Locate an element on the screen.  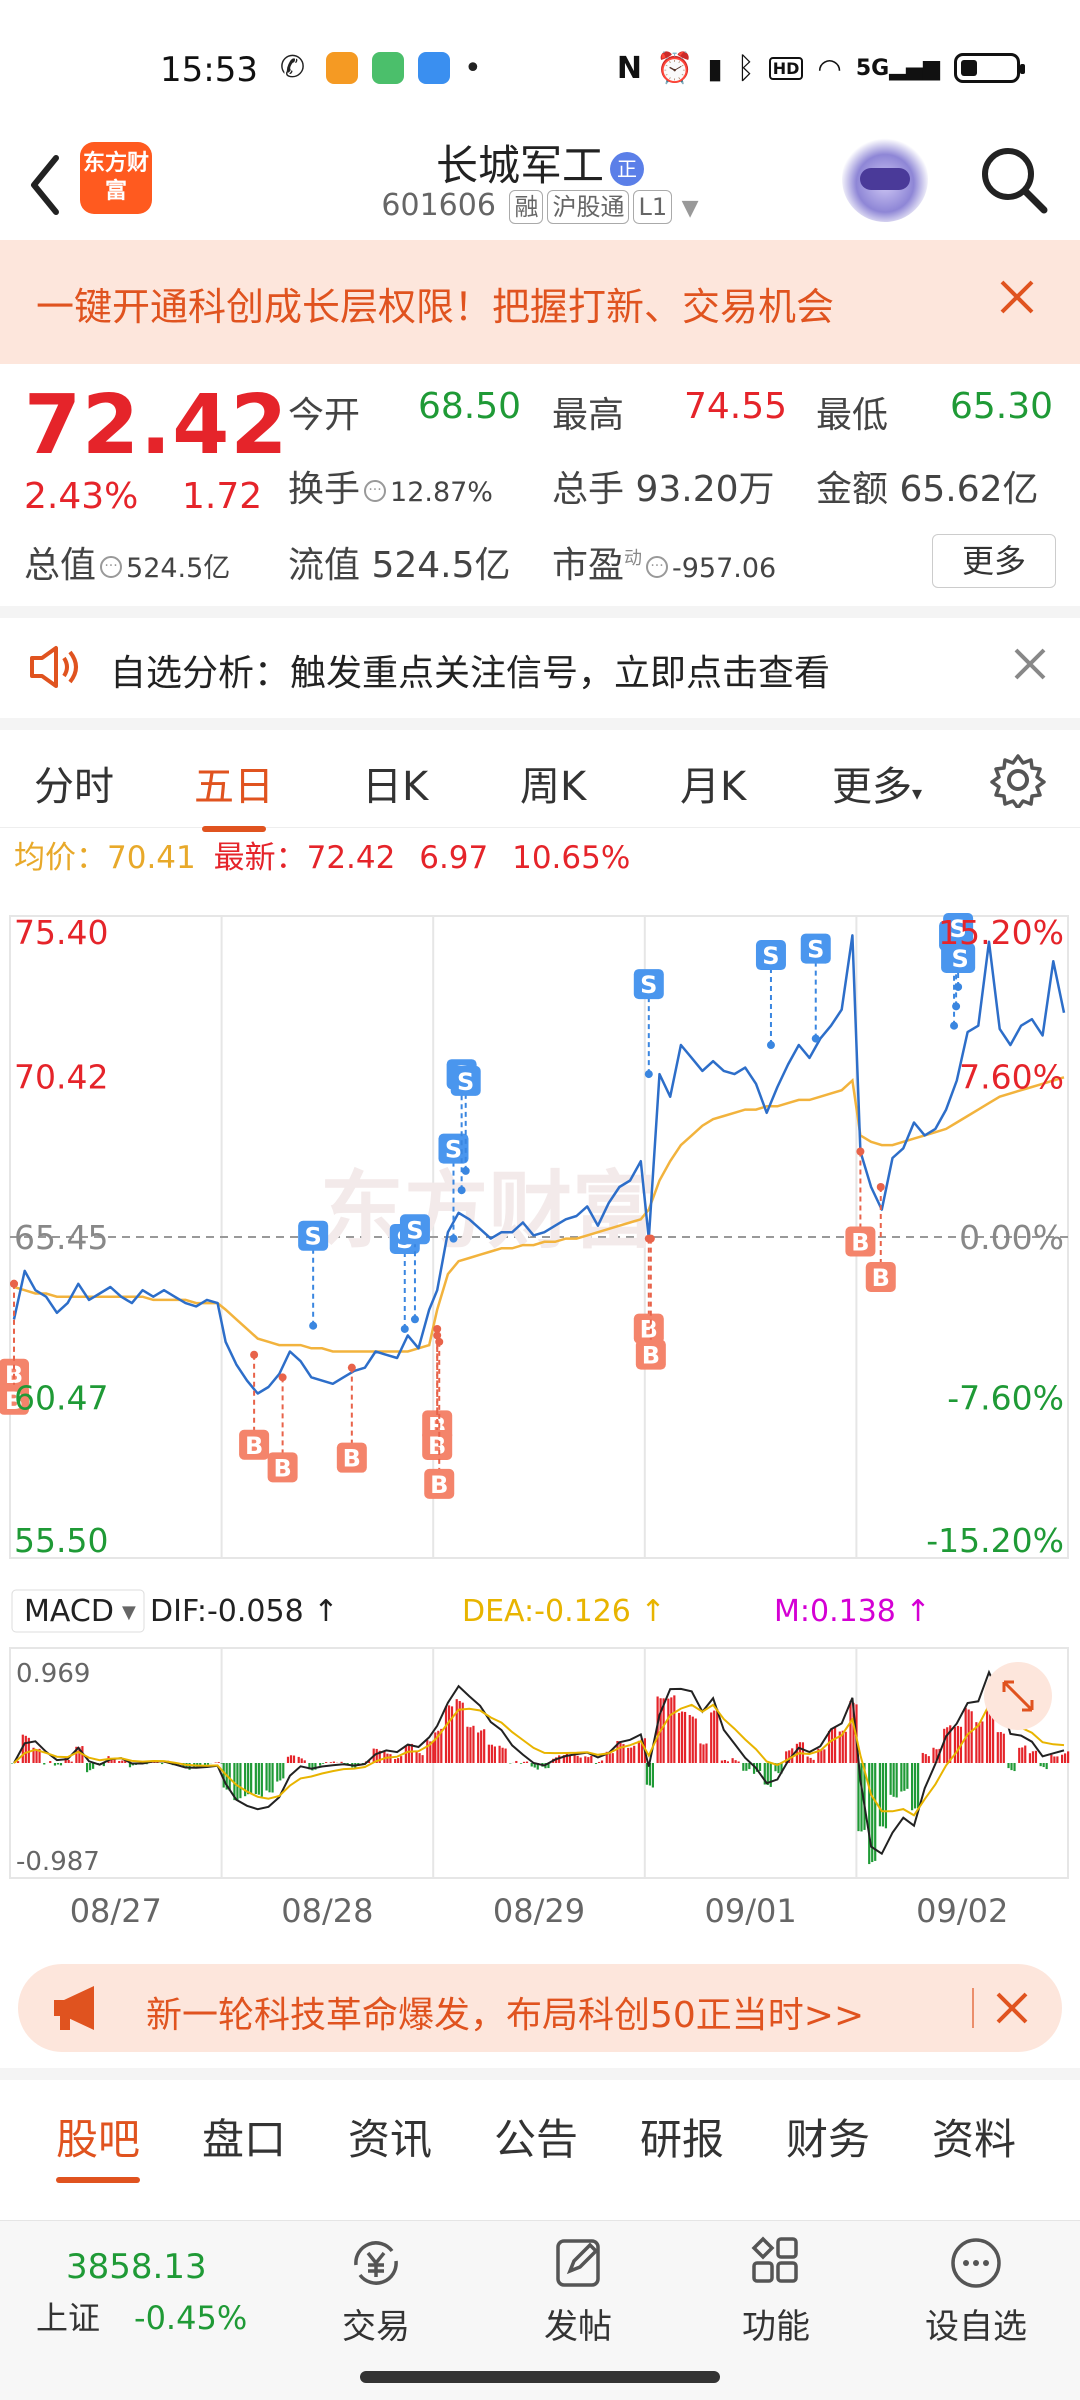
status-right: N ⏰ ▮ ᛒ HD ◠ 5G▂▄▆ is located at coordinates (821, 68).